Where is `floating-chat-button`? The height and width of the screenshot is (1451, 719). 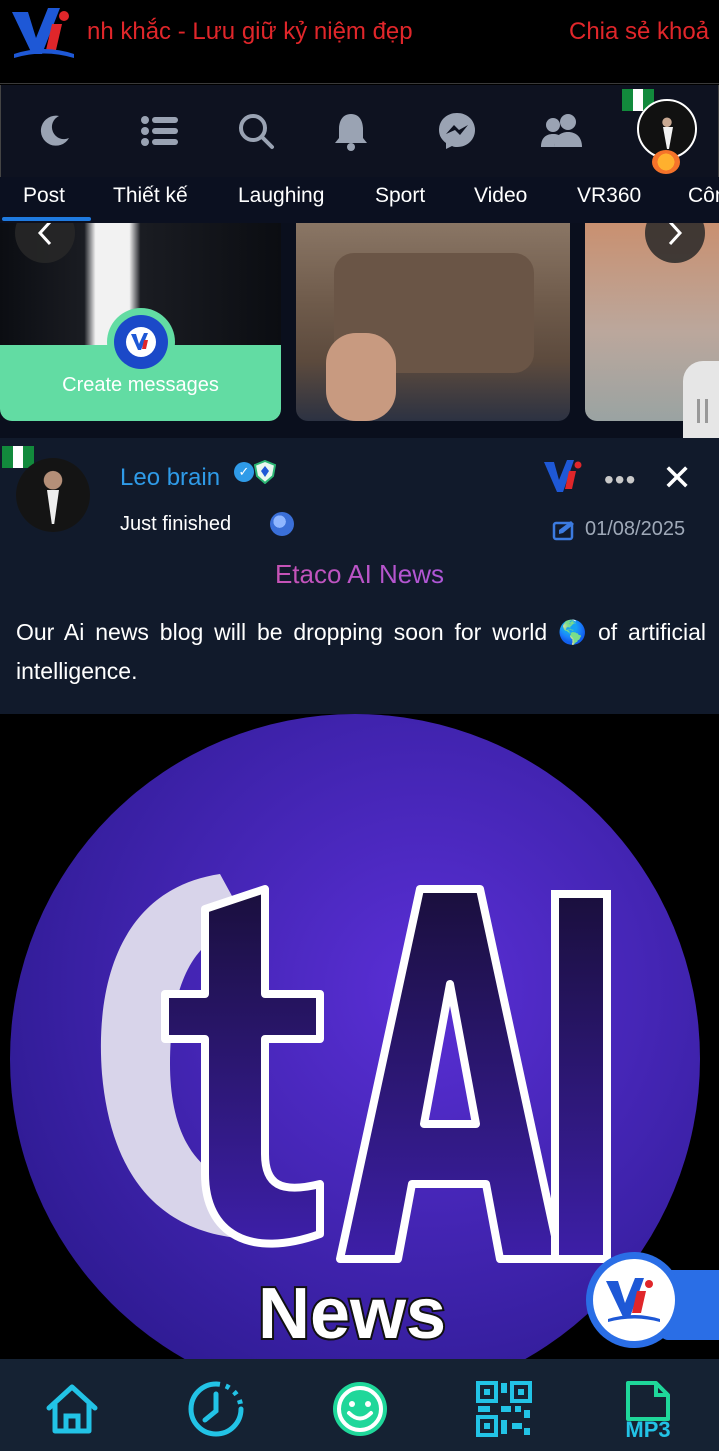 floating-chat-button is located at coordinates (634, 1300).